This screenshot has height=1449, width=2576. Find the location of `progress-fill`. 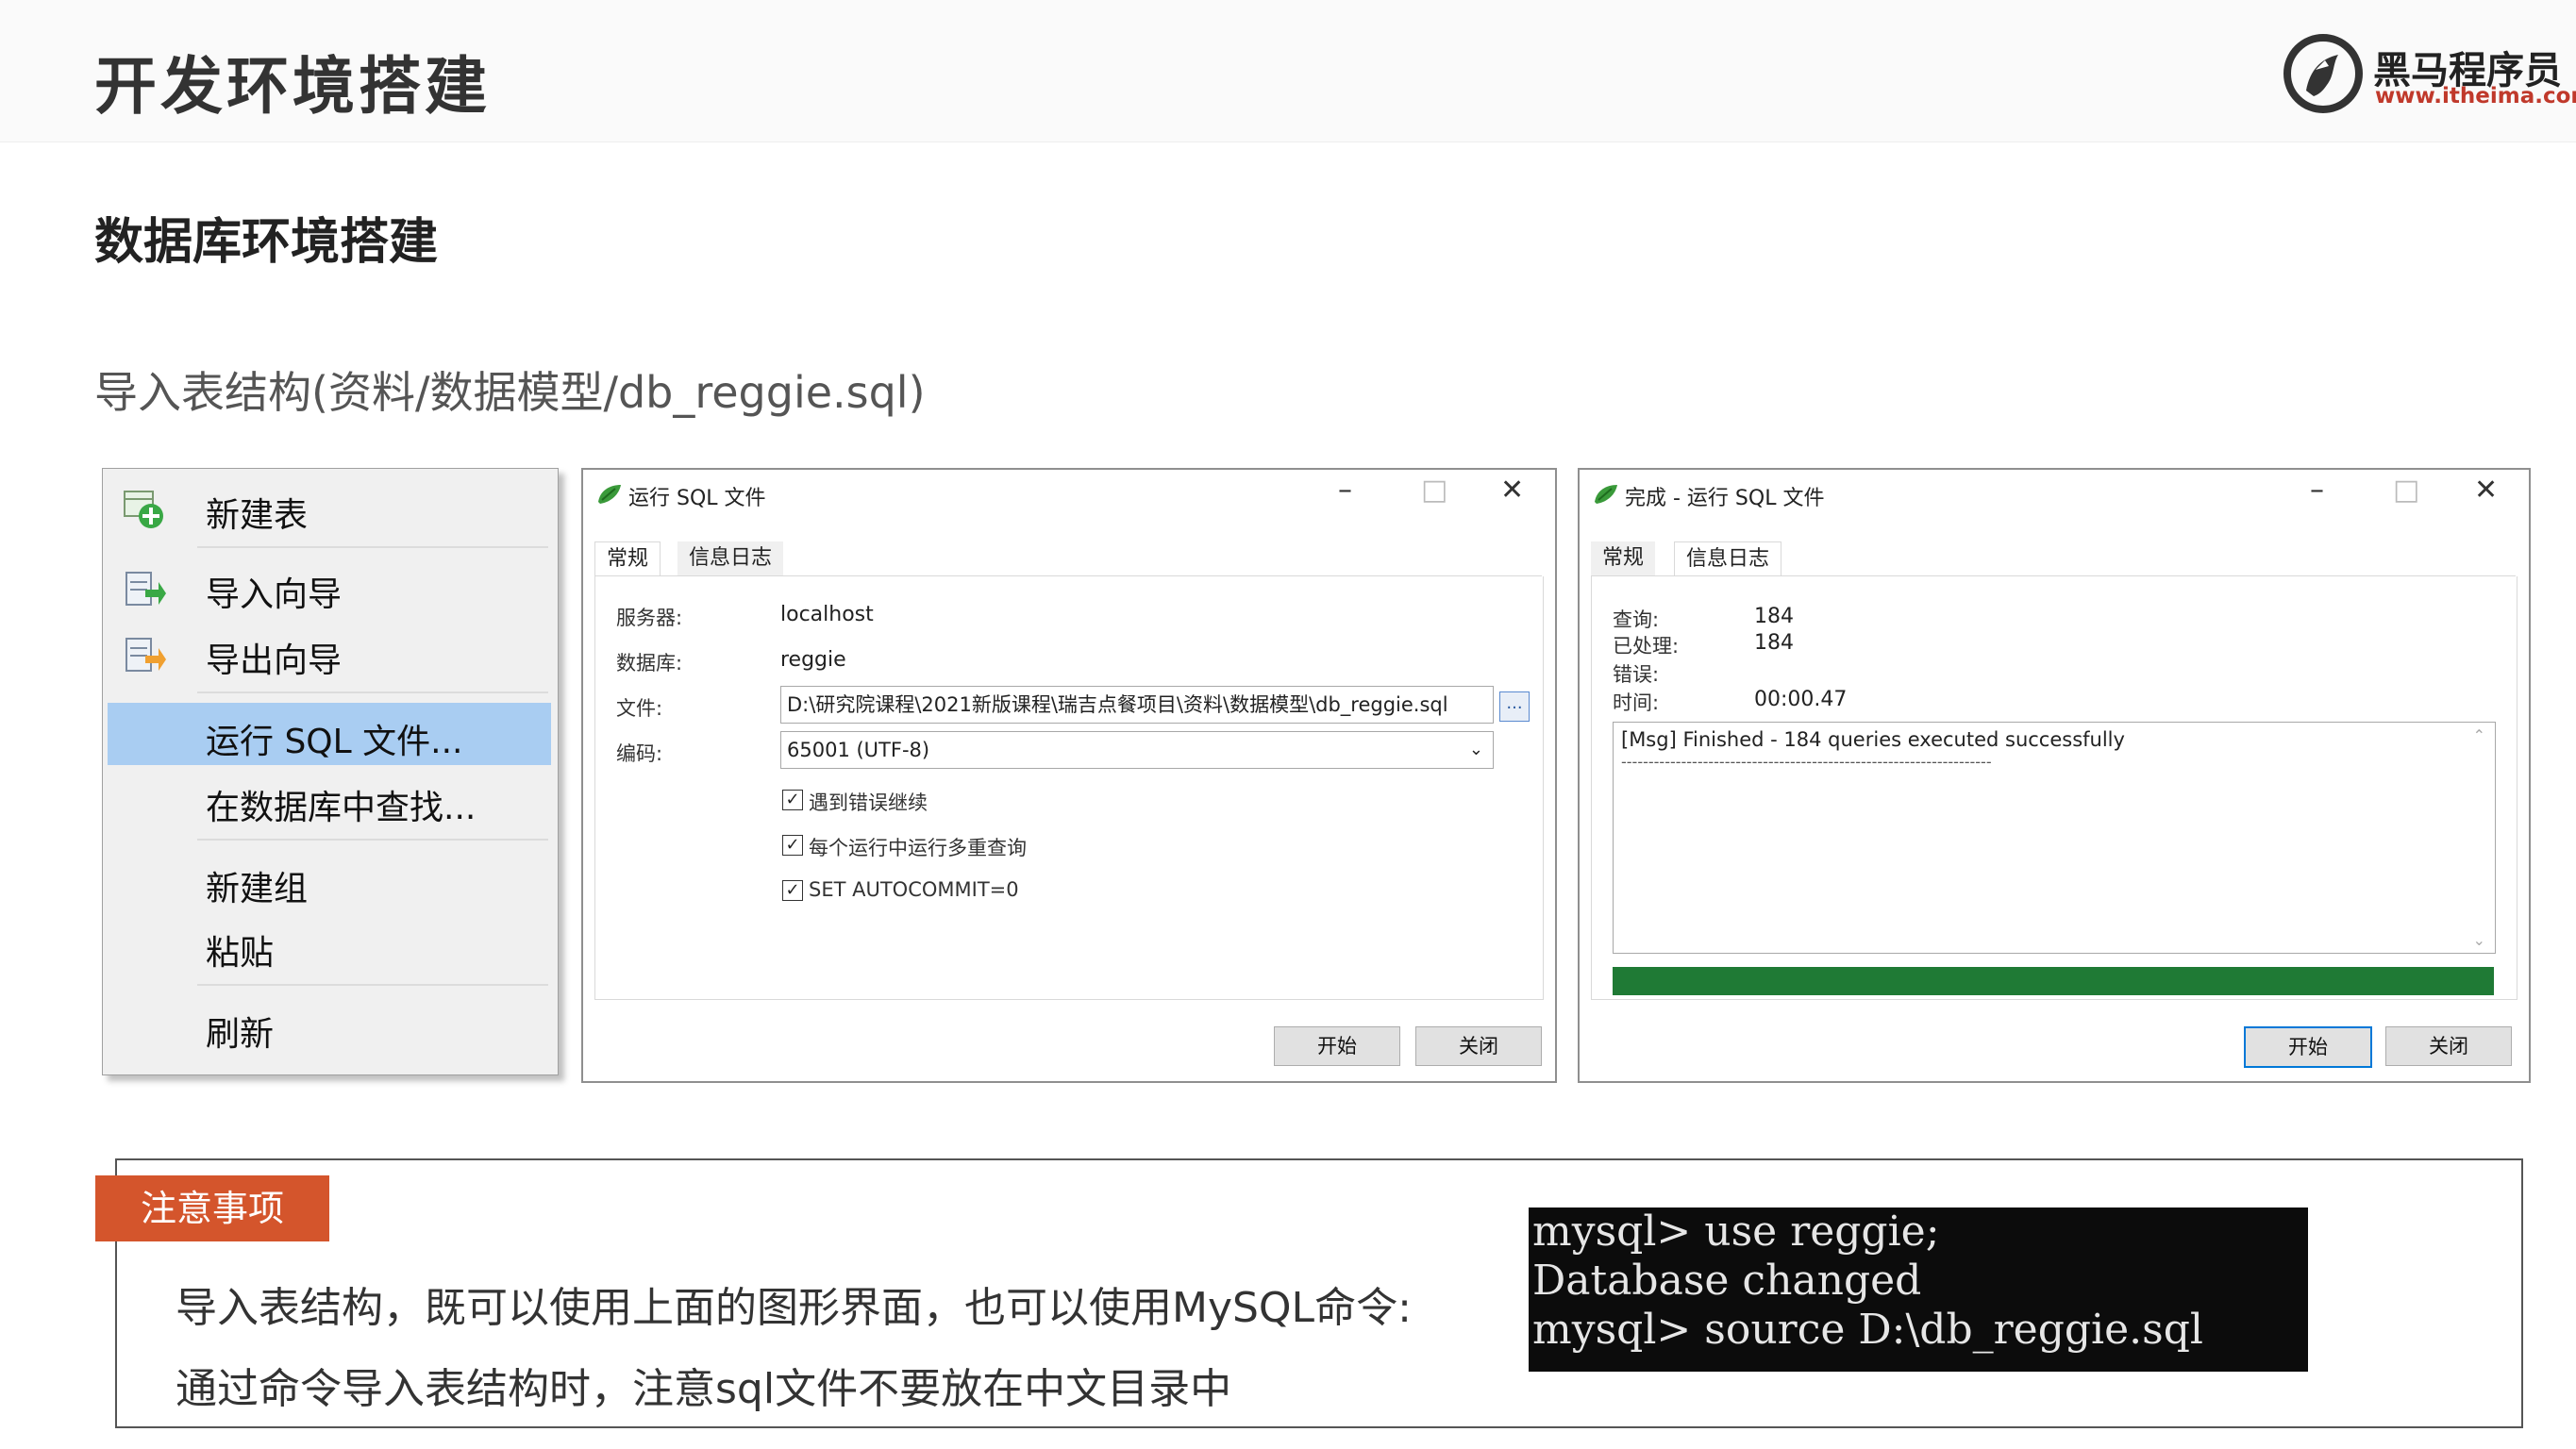

progress-fill is located at coordinates (2053, 981).